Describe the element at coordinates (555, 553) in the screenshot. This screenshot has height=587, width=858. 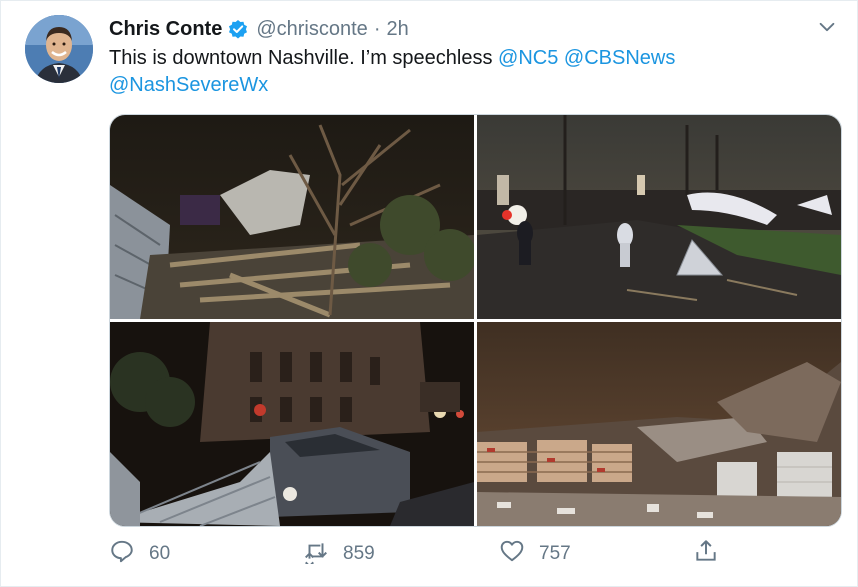
I see `like-count: 757` at that location.